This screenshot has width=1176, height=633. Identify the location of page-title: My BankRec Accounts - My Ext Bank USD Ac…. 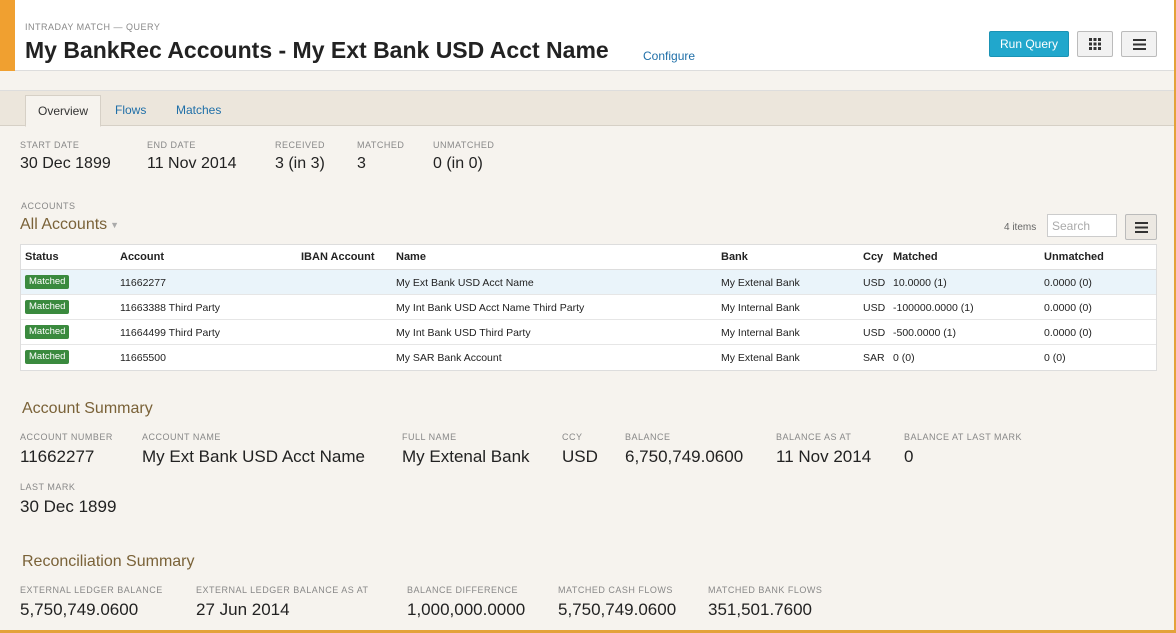
(317, 50).